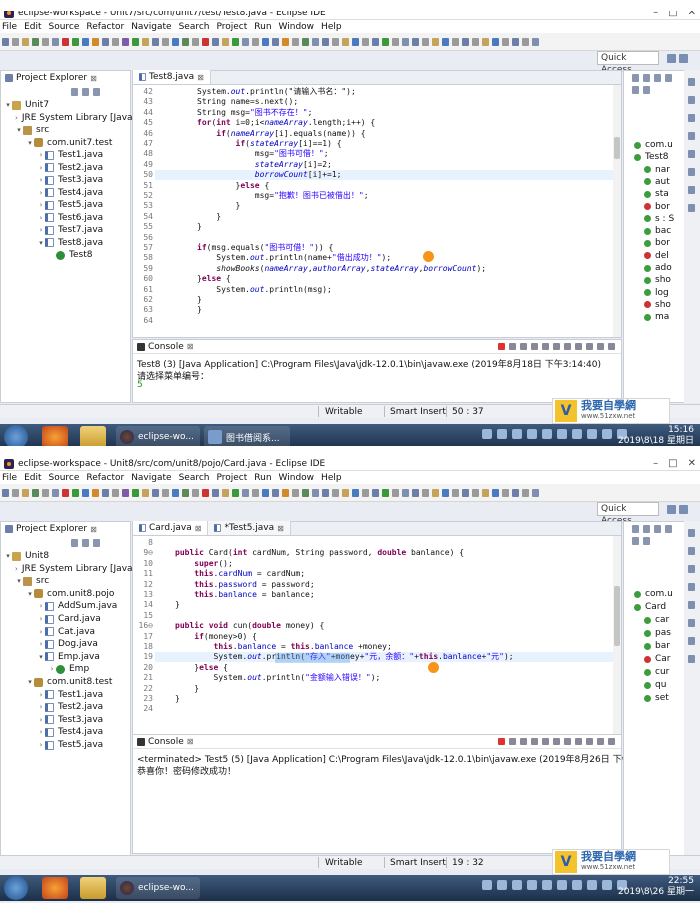 This screenshot has height=909, width=700. Describe the element at coordinates (617, 148) in the screenshot. I see `scrollbar-thumb` at that location.